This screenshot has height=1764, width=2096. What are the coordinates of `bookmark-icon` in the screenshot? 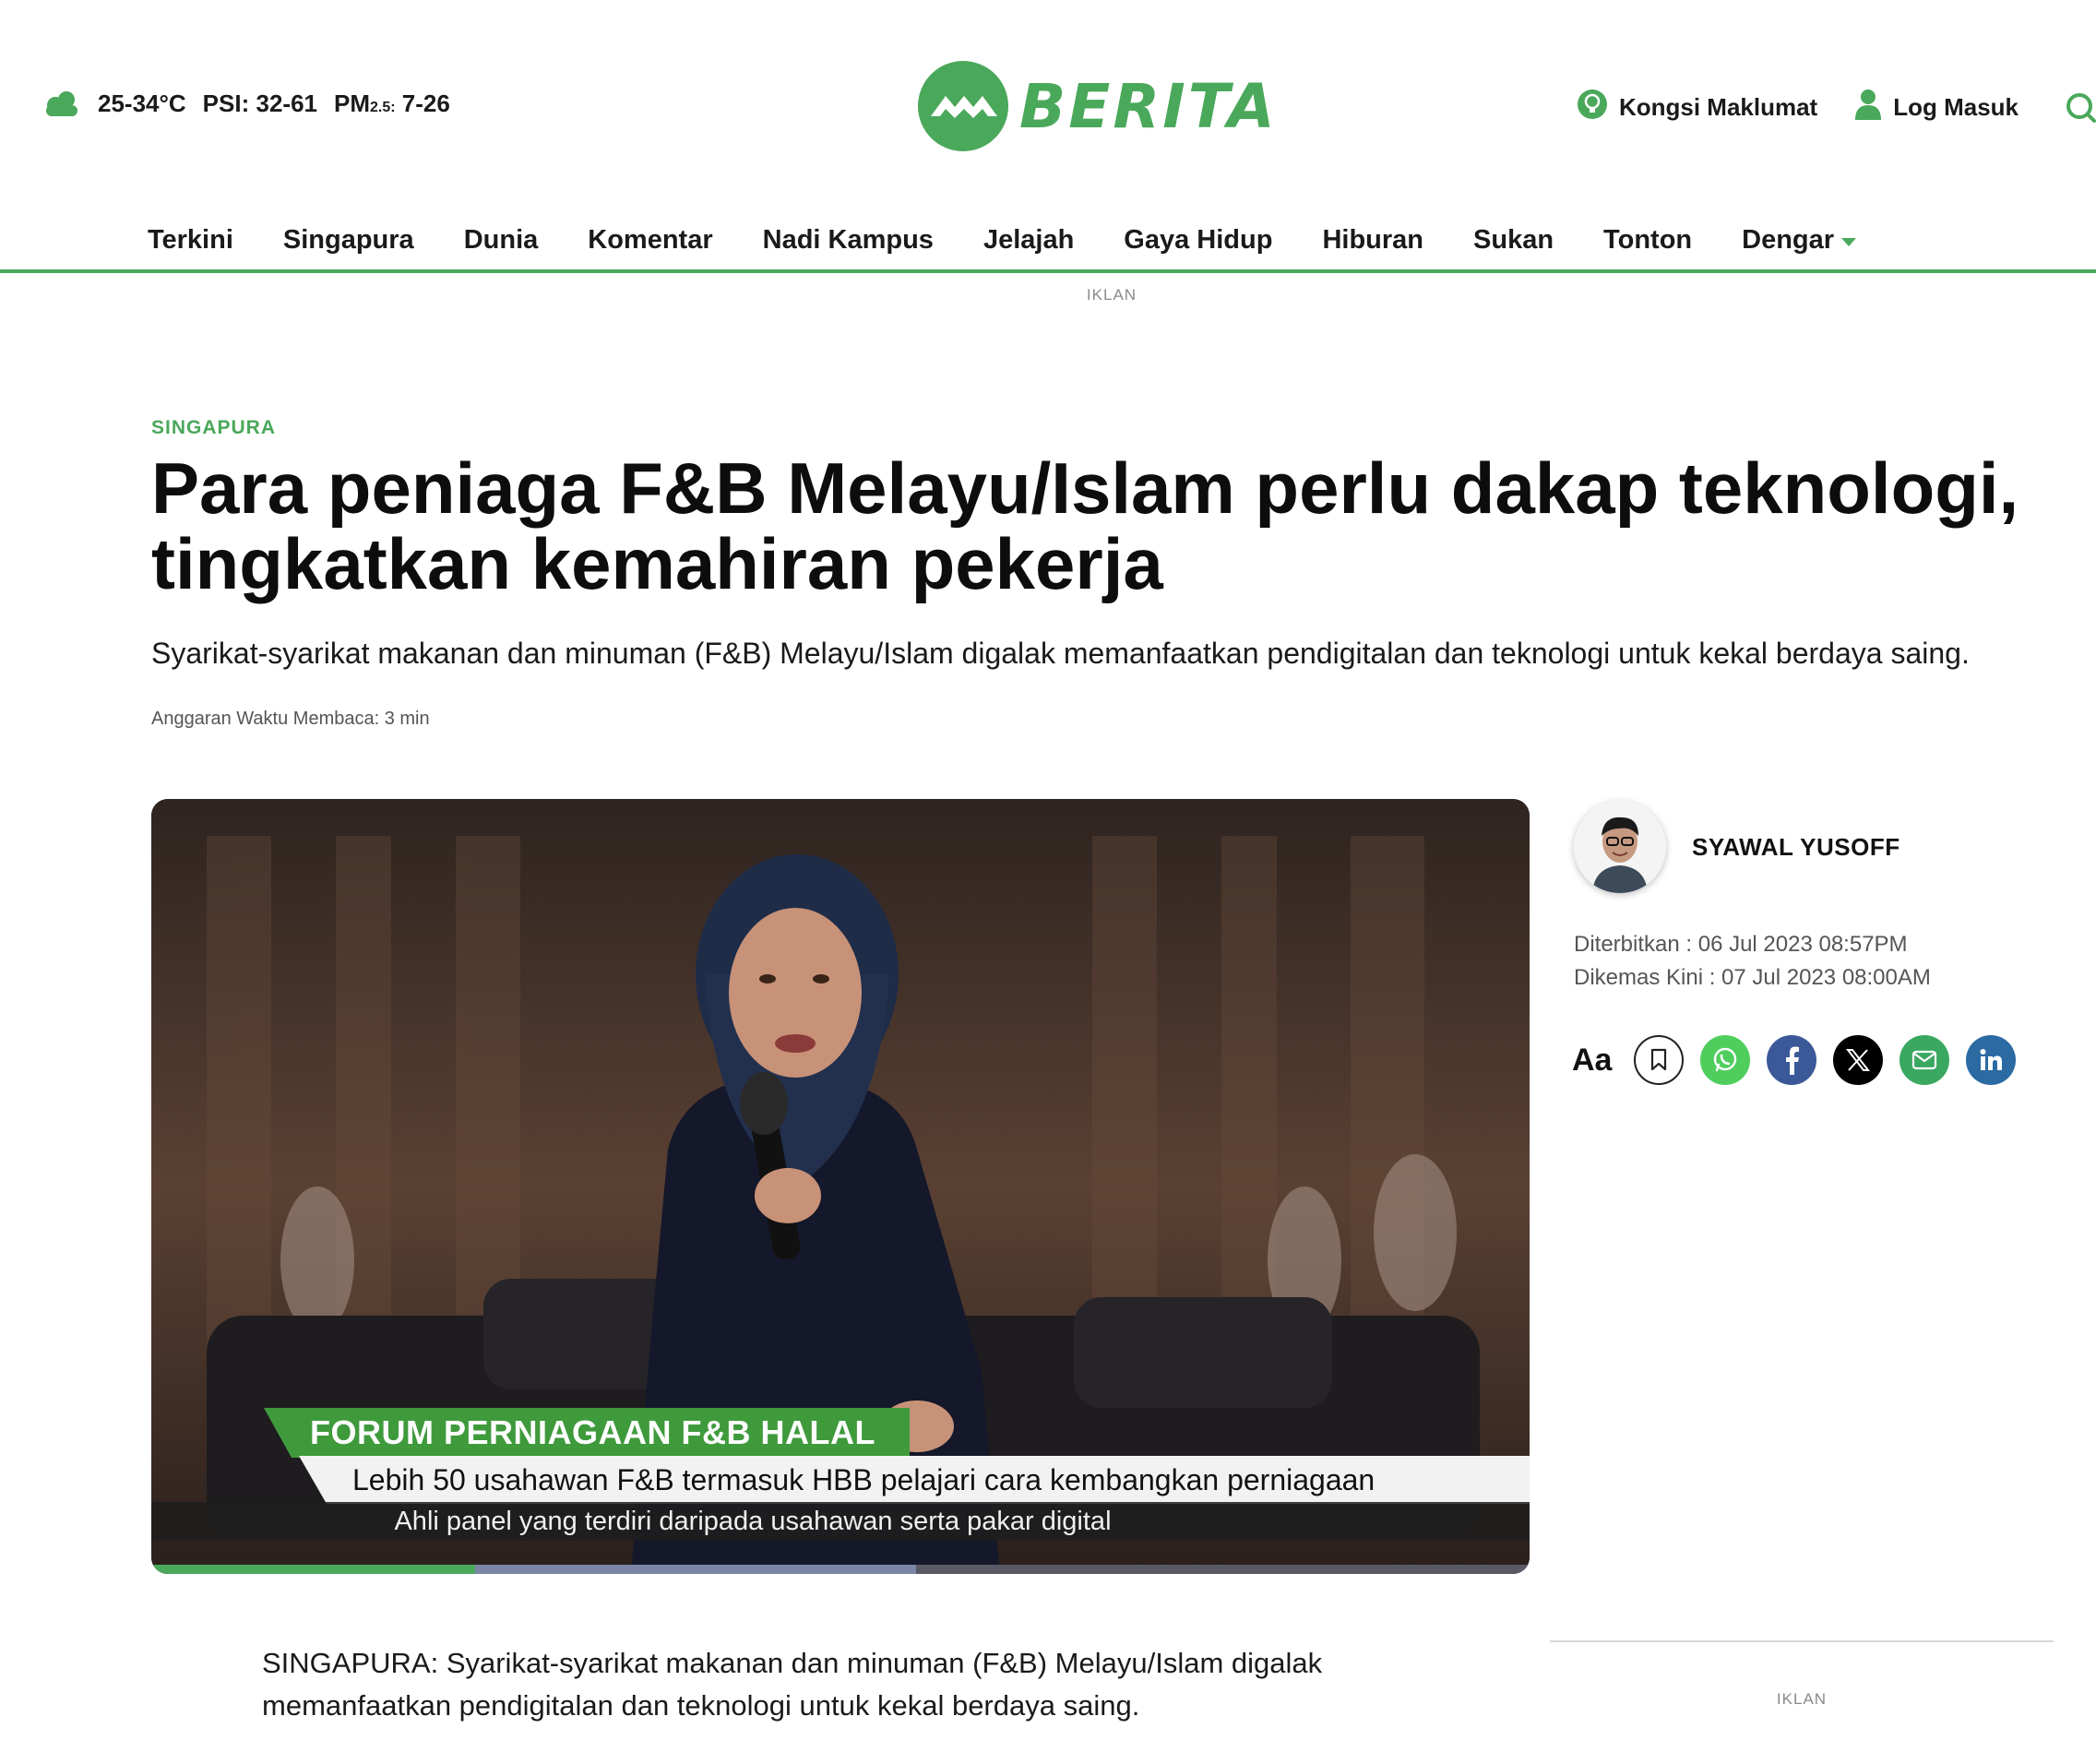 It's located at (1659, 1060).